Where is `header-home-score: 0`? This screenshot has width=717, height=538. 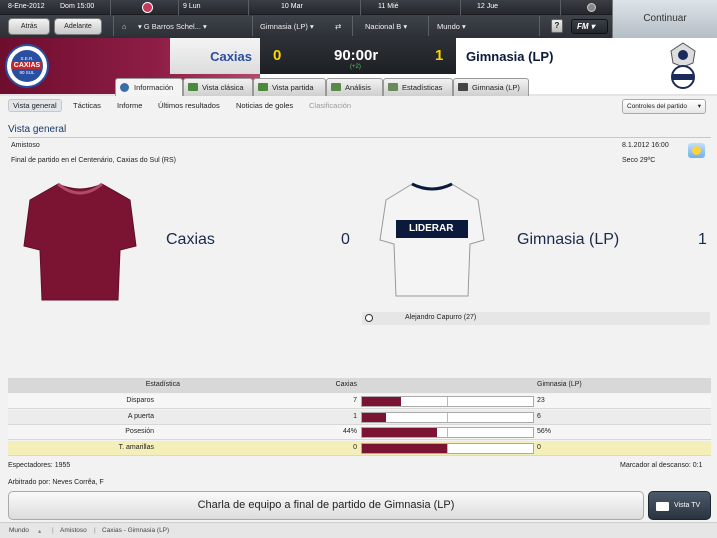
header-home-score: 0 is located at coordinates (277, 55).